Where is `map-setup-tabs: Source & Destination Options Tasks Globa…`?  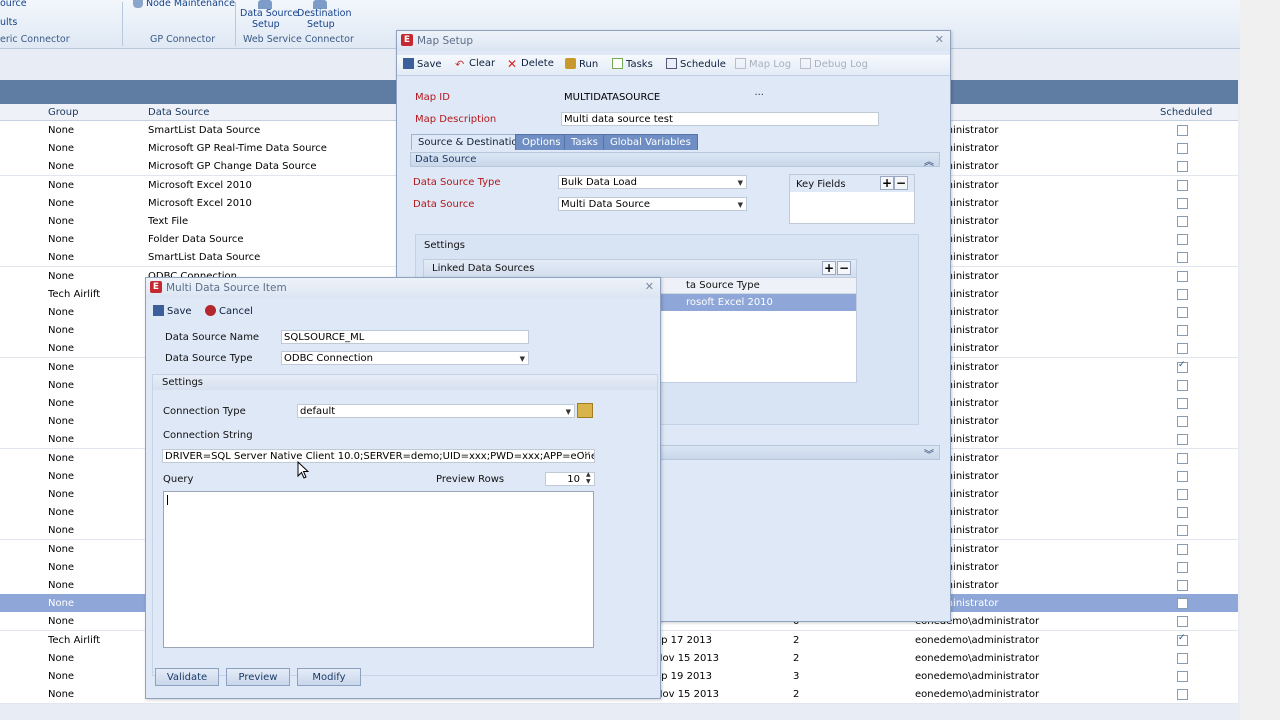
map-setup-tabs: Source & Destination Options Tasks Globa… is located at coordinates (676, 142).